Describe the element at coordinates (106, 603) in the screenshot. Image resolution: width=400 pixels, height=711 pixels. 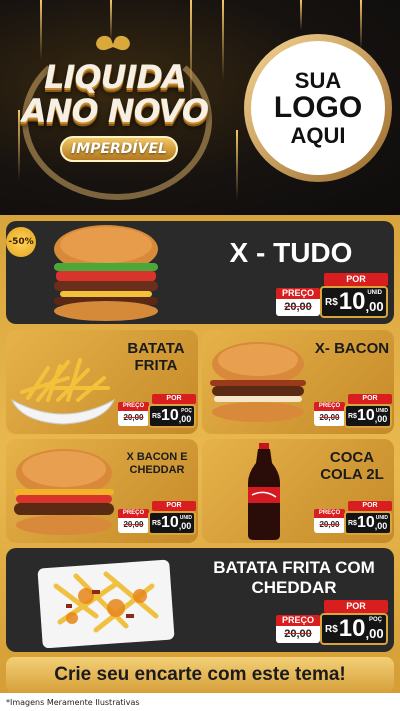
I see `cheddar-fries-icon` at that location.